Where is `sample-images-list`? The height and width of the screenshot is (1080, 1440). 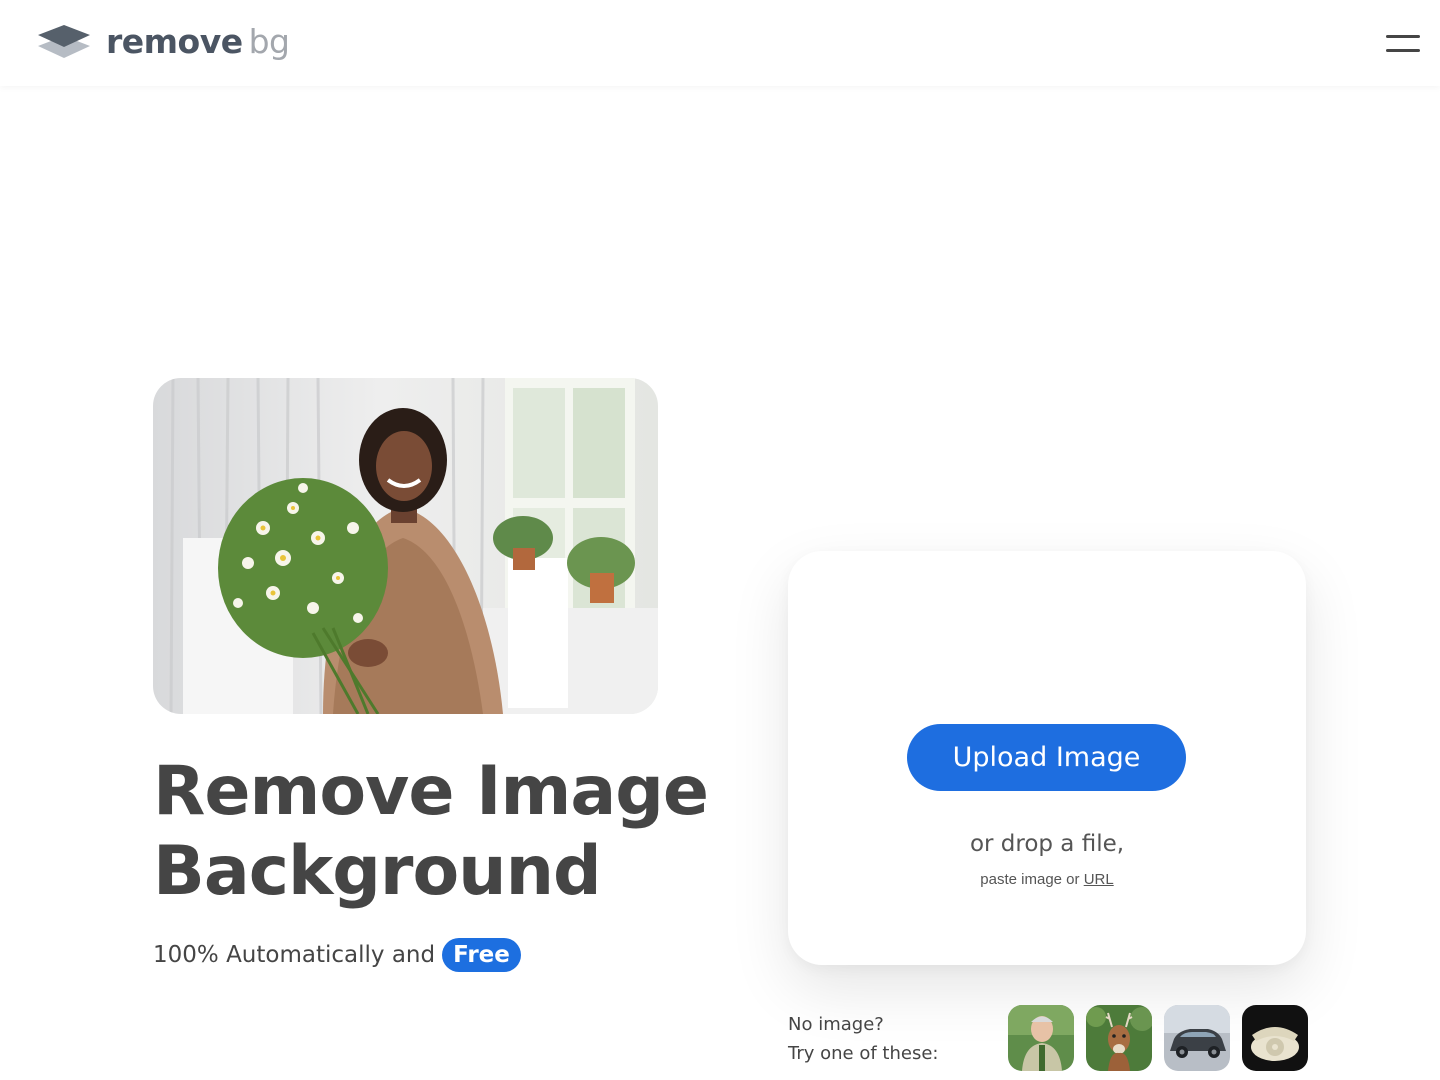
sample-images-list is located at coordinates (1158, 1038).